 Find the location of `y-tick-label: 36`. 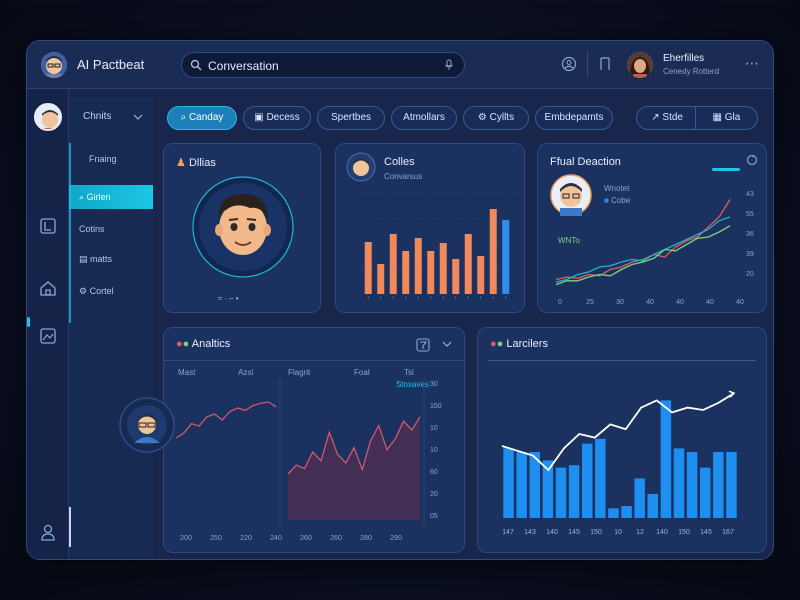

y-tick-label: 36 is located at coordinates (750, 234).